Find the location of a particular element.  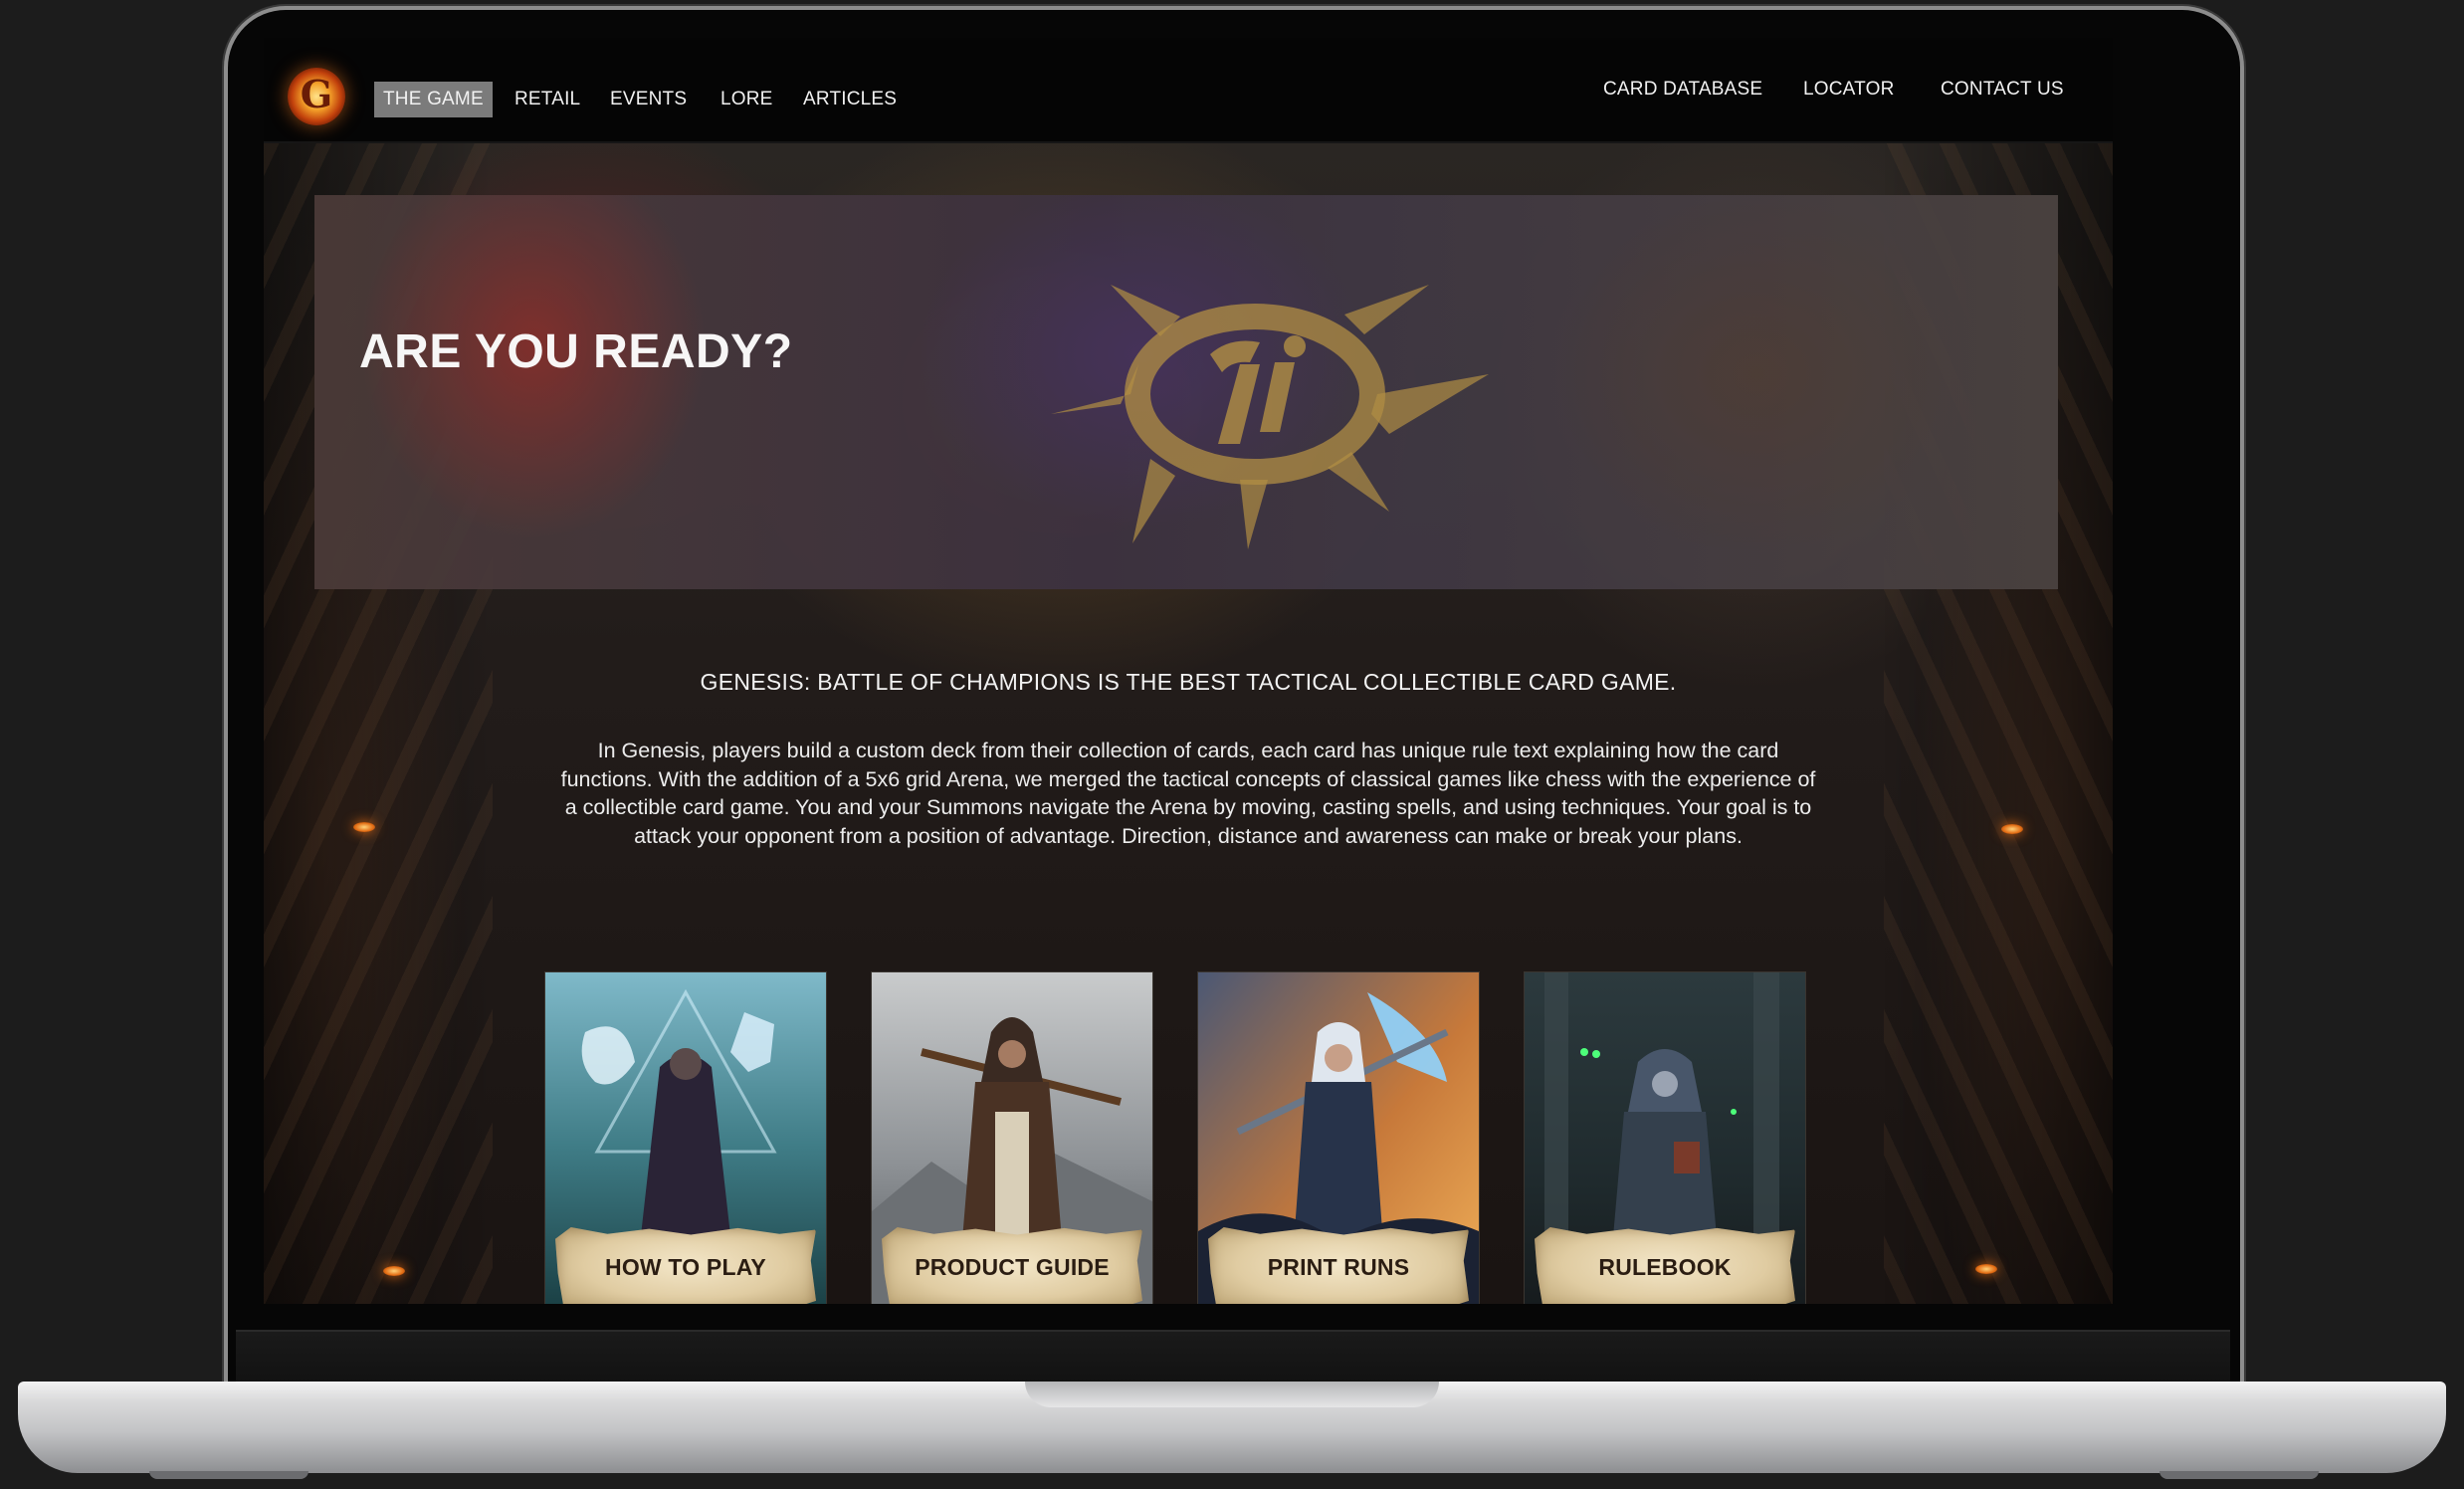

card-label-scroll: RULEBOOK is located at coordinates (1665, 1265).